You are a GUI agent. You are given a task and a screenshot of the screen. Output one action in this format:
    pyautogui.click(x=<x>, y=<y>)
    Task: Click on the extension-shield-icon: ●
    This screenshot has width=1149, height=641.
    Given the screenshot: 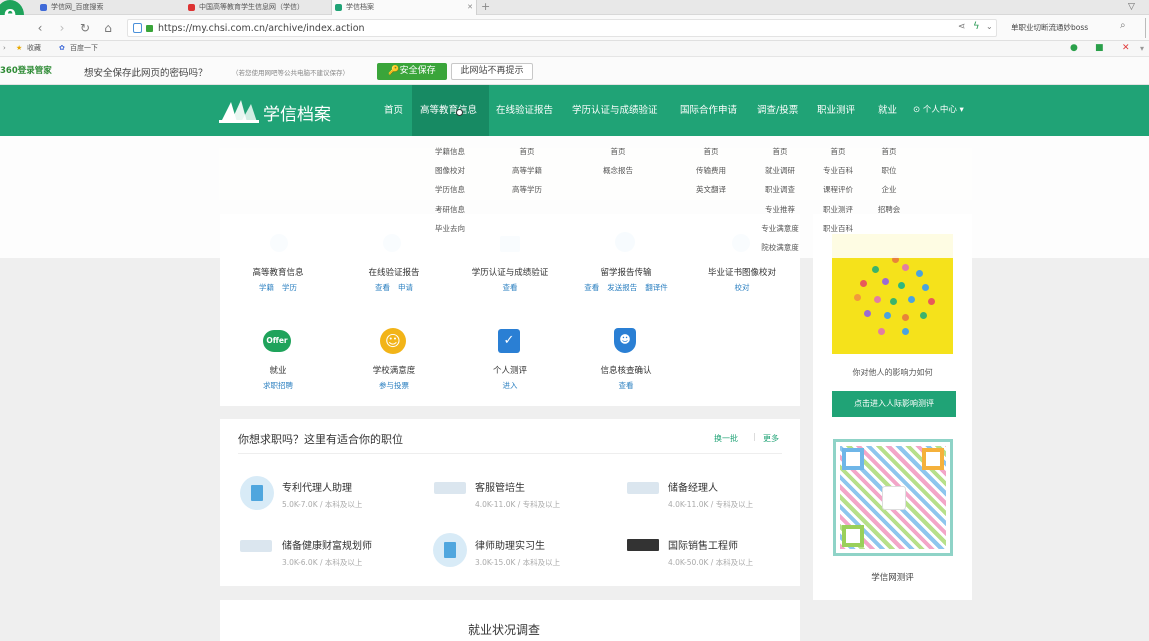 What is the action you would take?
    pyautogui.click(x=1074, y=48)
    